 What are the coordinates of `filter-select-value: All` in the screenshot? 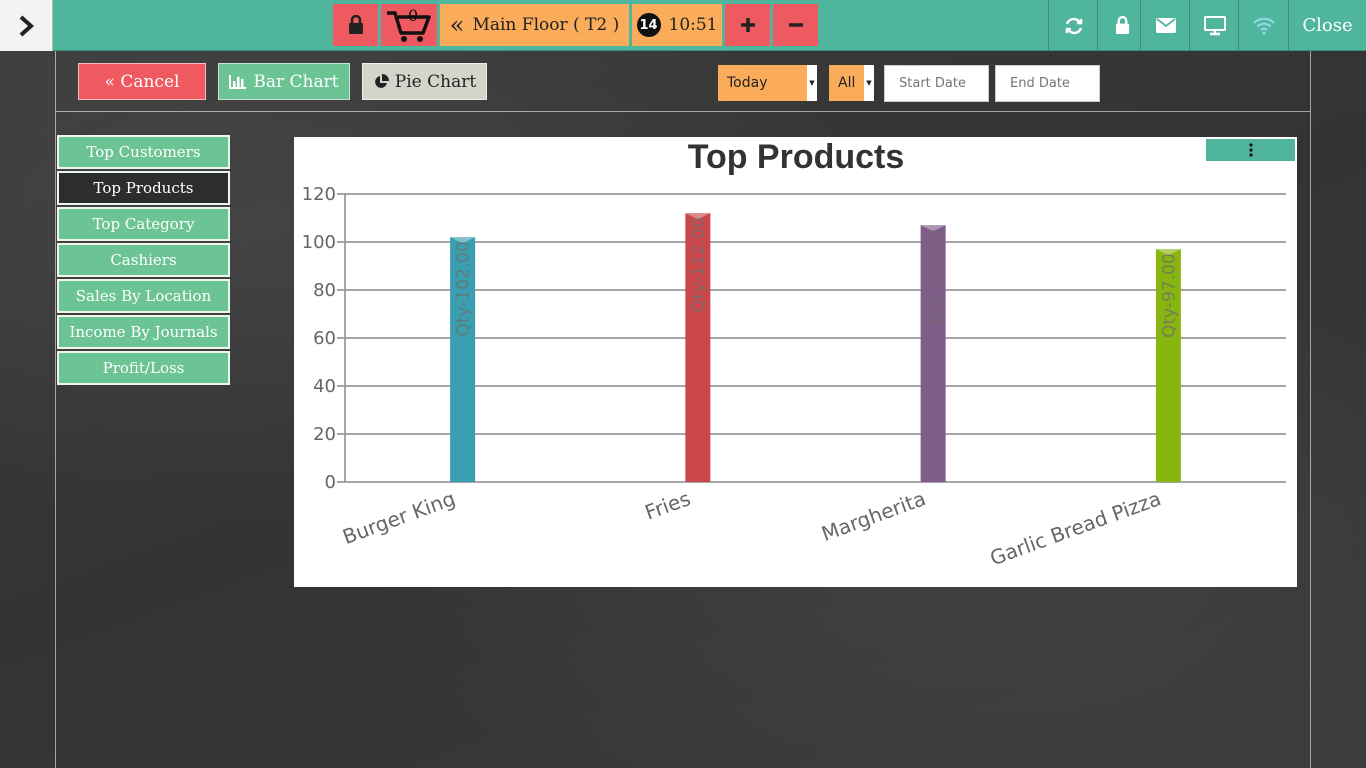 It's located at (847, 83).